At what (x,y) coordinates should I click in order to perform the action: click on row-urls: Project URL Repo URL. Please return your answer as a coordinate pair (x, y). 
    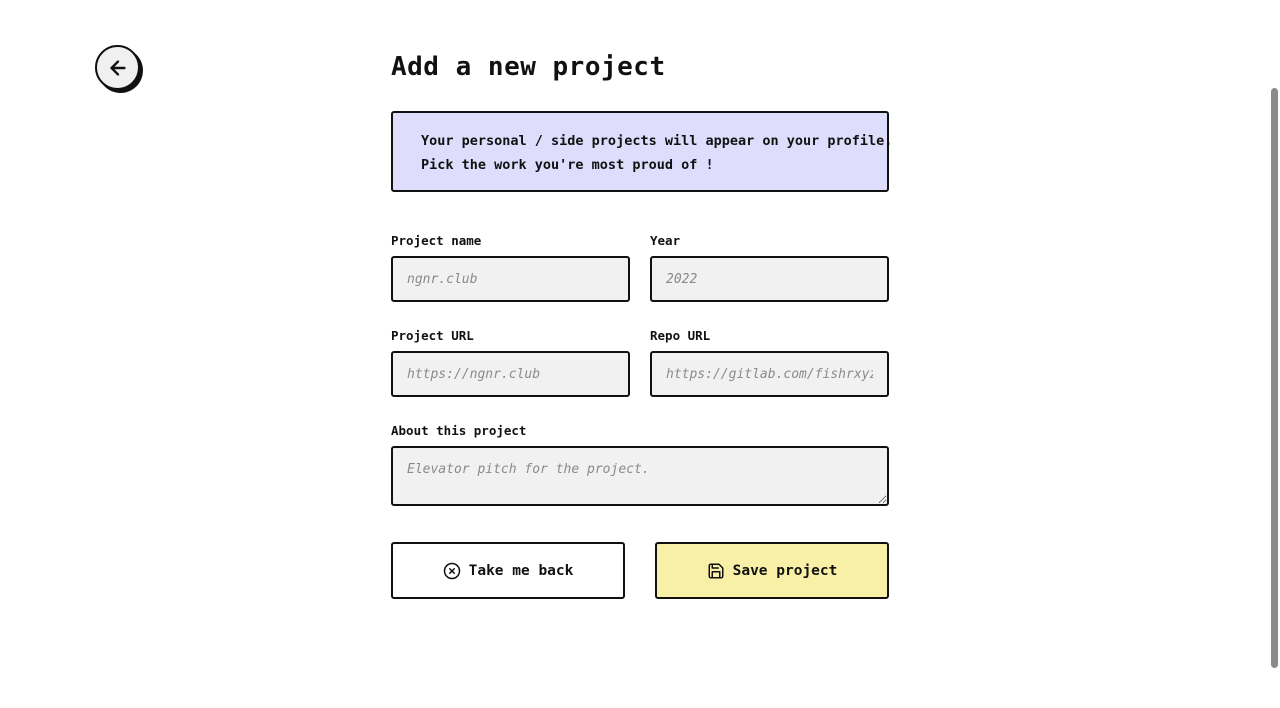
    Looking at the image, I should click on (640, 362).